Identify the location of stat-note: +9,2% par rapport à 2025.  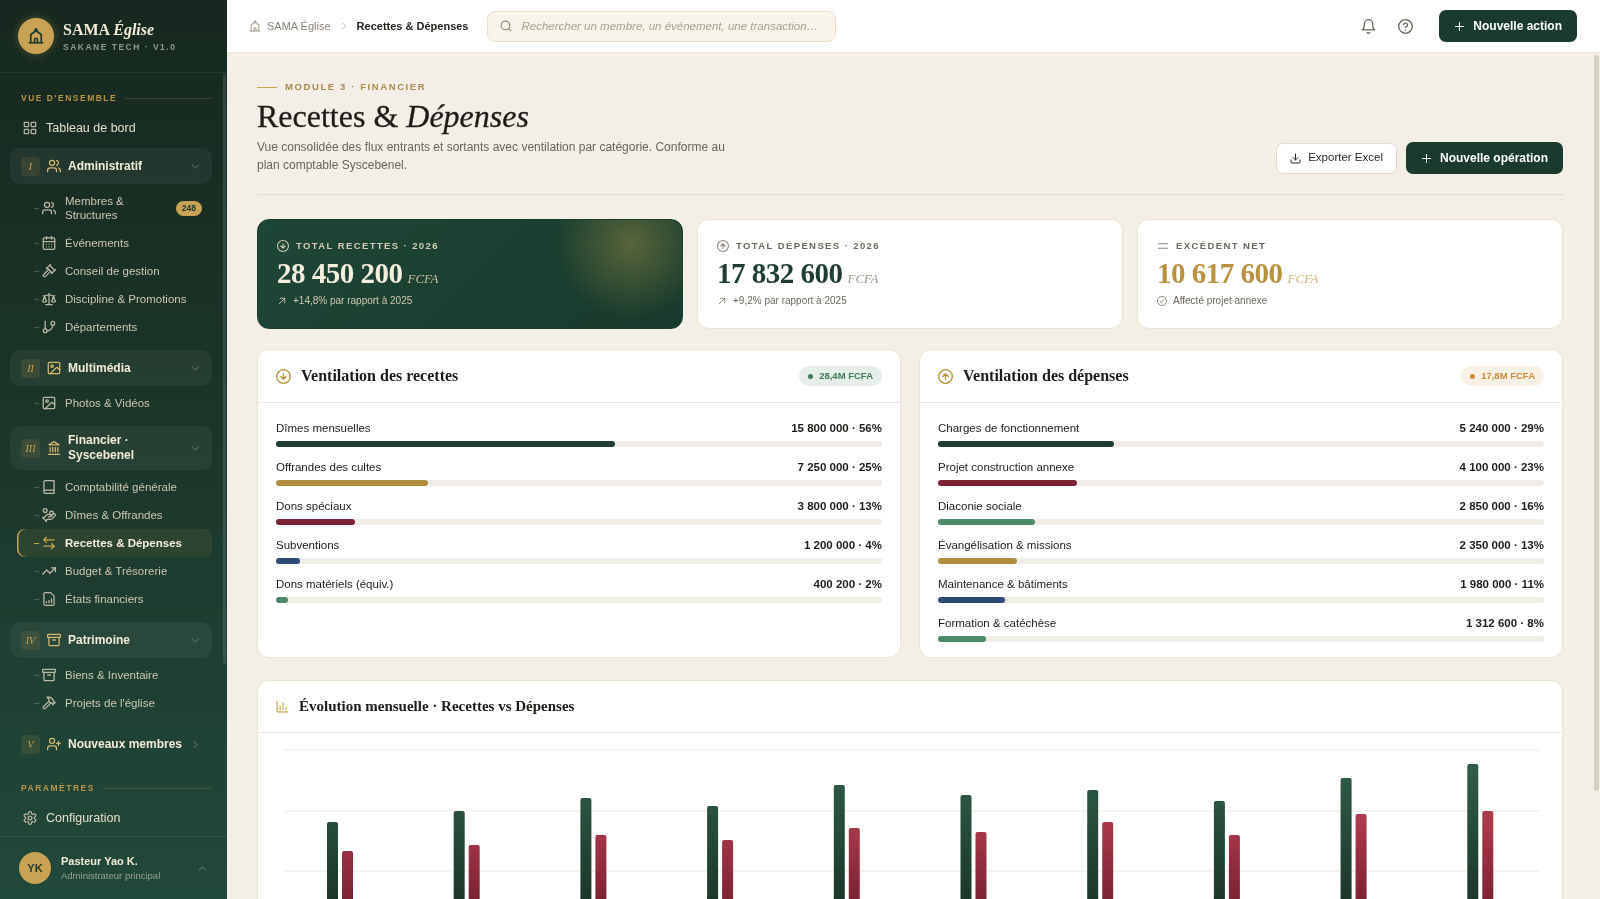
(790, 301).